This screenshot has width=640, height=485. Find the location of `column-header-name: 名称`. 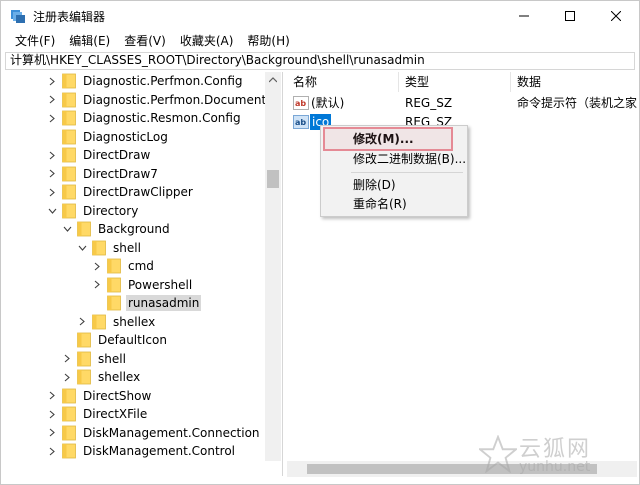

column-header-name: 名称 is located at coordinates (343, 82).